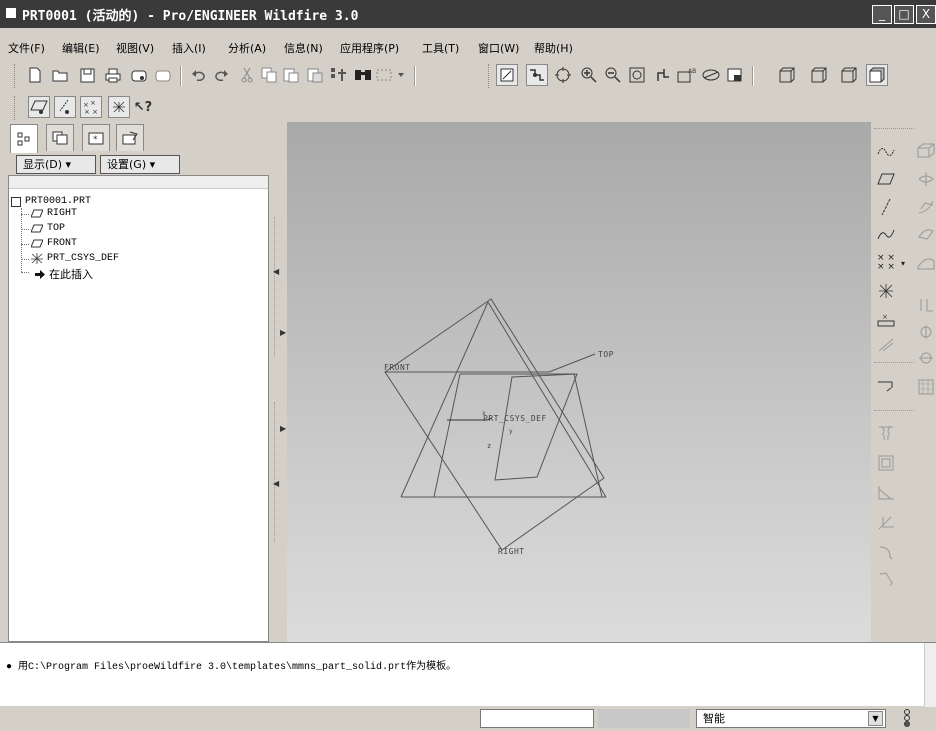 This screenshot has width=936, height=731. I want to click on annotation-icon, so click(886, 345).